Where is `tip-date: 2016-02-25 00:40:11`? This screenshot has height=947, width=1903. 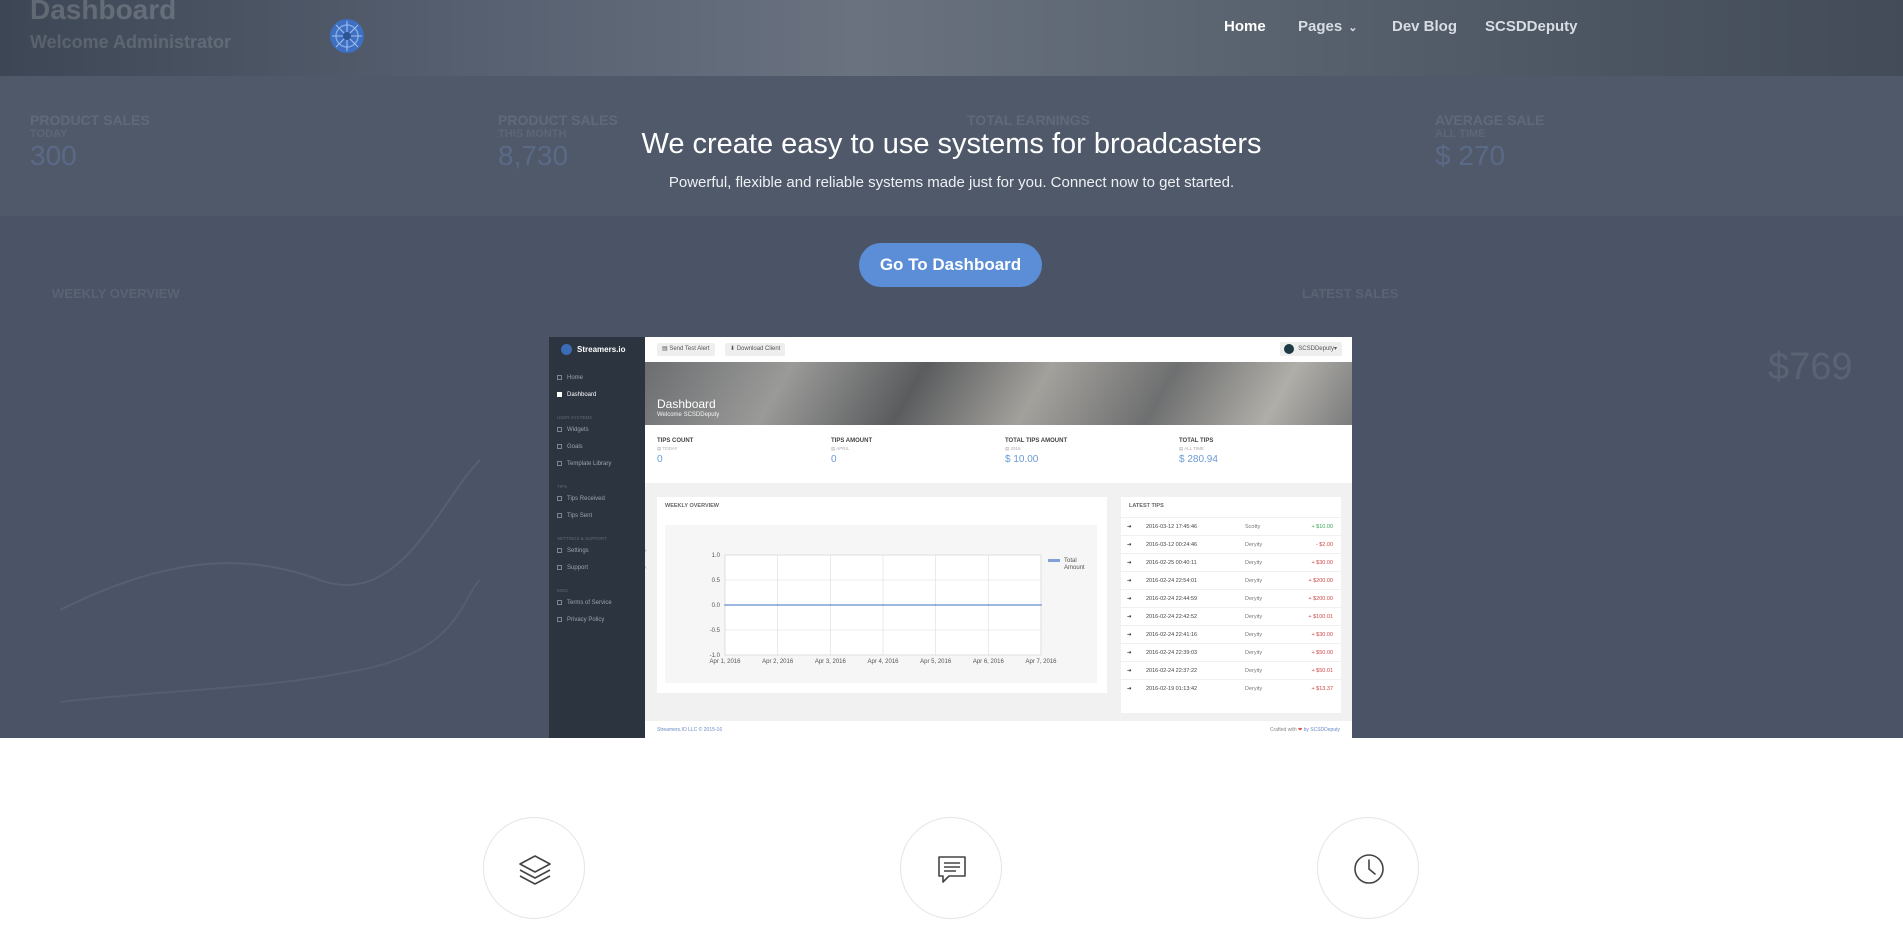 tip-date: 2016-02-25 00:40:11 is located at coordinates (1171, 563).